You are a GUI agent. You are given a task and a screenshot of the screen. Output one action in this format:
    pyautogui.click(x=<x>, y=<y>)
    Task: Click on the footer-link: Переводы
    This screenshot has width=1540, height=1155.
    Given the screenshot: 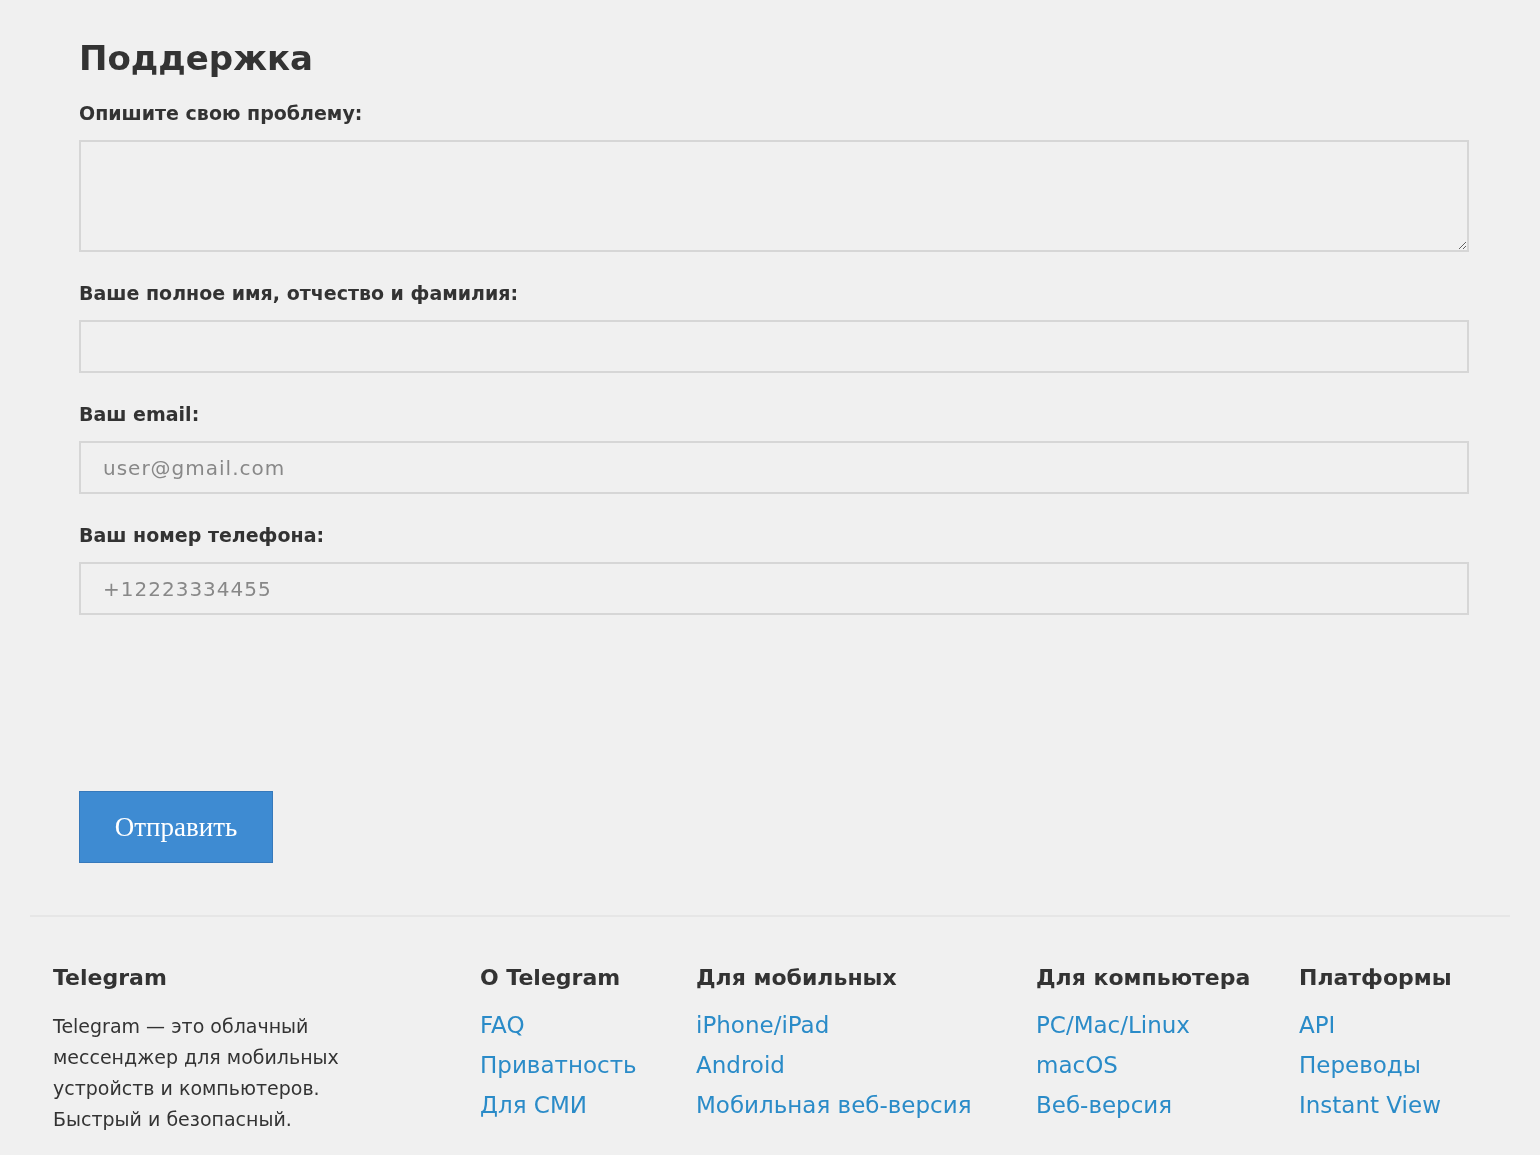 What is the action you would take?
    pyautogui.click(x=1360, y=1065)
    